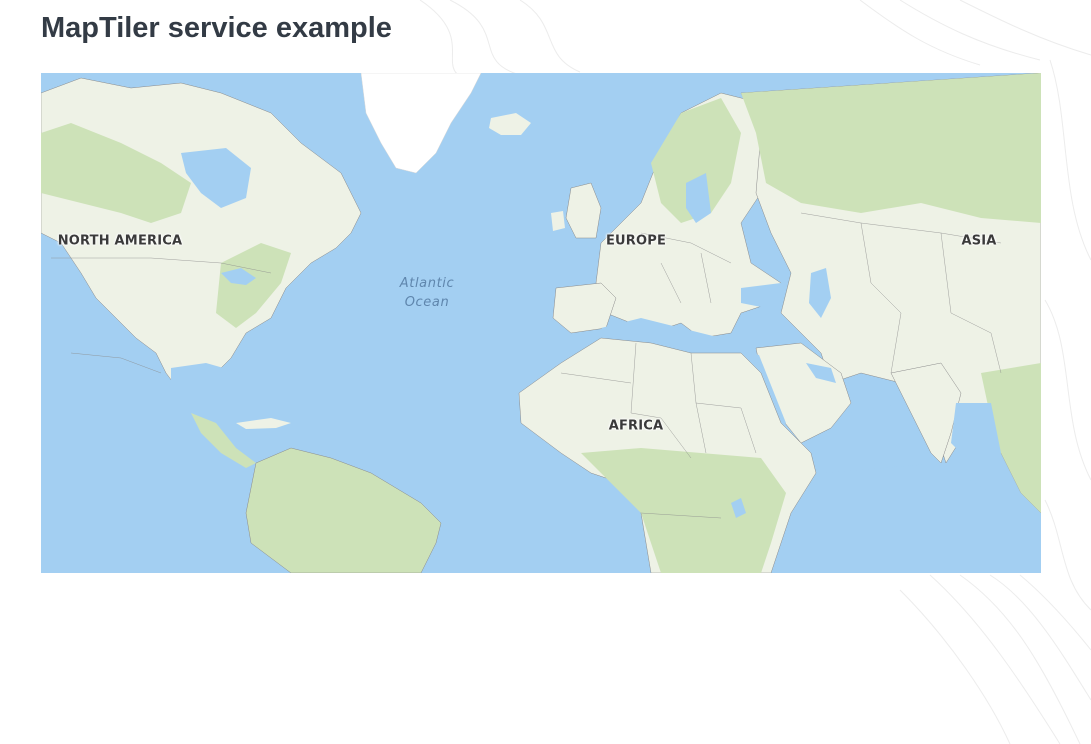 The image size is (1091, 744). What do you see at coordinates (120, 241) in the screenshot?
I see `label-north-america: NORTH AMERICA` at bounding box center [120, 241].